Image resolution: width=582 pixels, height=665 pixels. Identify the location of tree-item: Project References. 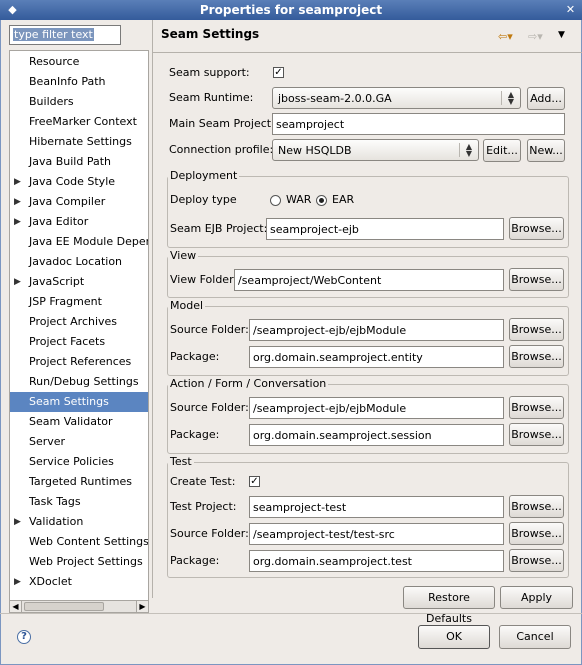
(79, 362).